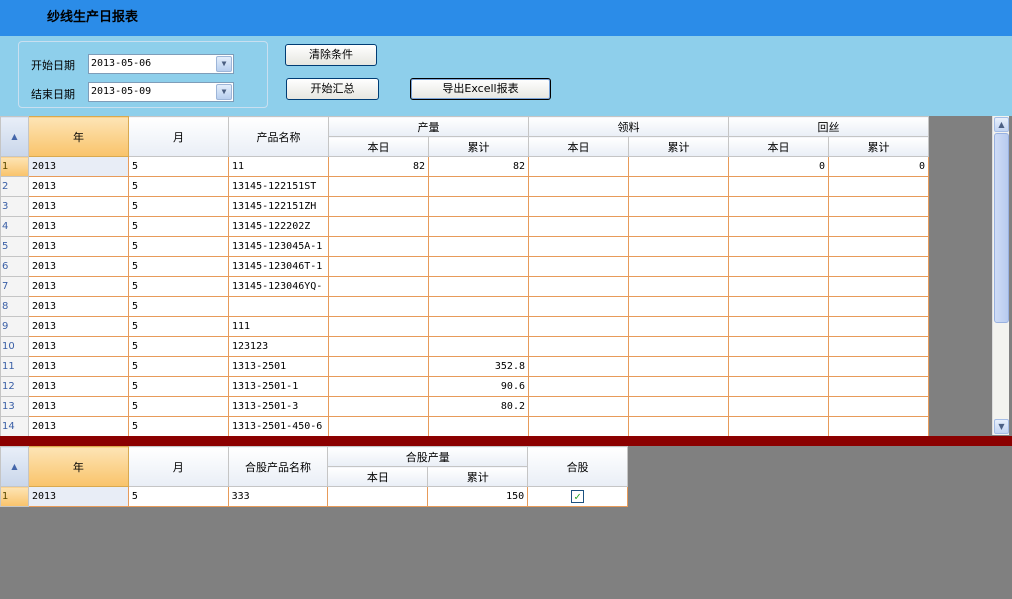  Describe the element at coordinates (778, 166) in the screenshot. I see `cell-return-today: 0` at that location.